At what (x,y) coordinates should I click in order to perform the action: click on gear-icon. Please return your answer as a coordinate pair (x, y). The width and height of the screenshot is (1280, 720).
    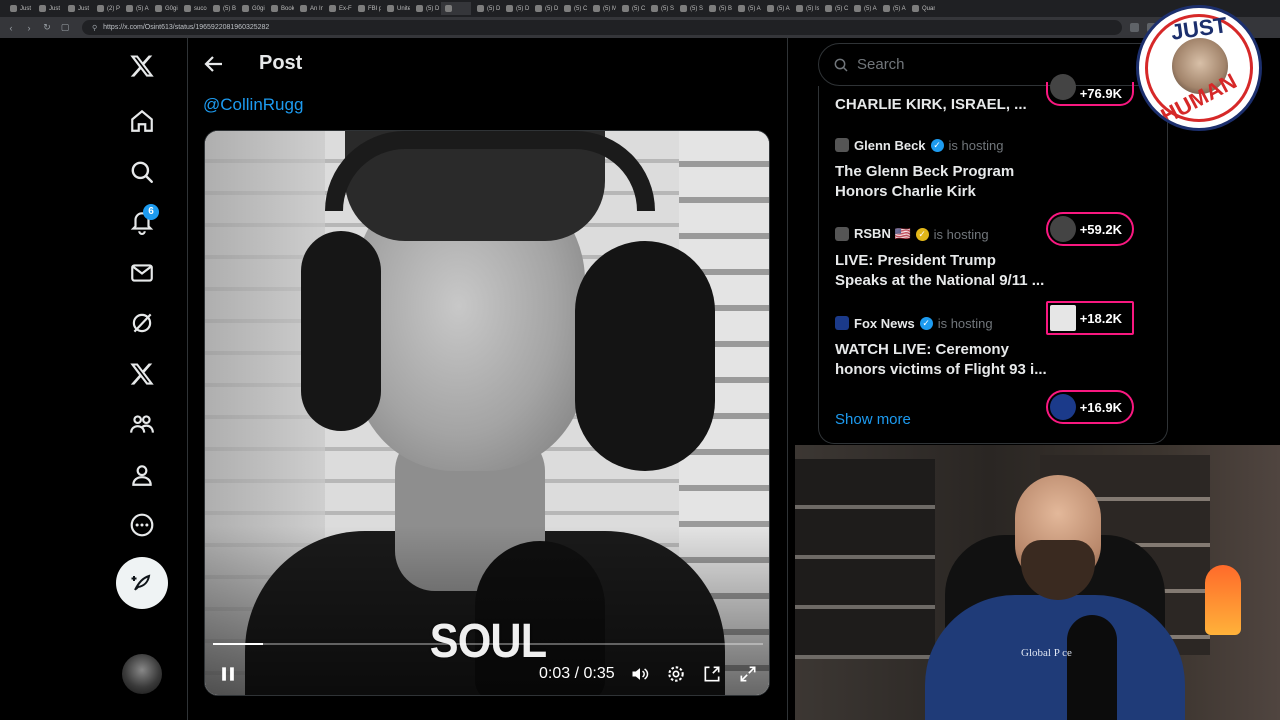
    Looking at the image, I should click on (676, 674).